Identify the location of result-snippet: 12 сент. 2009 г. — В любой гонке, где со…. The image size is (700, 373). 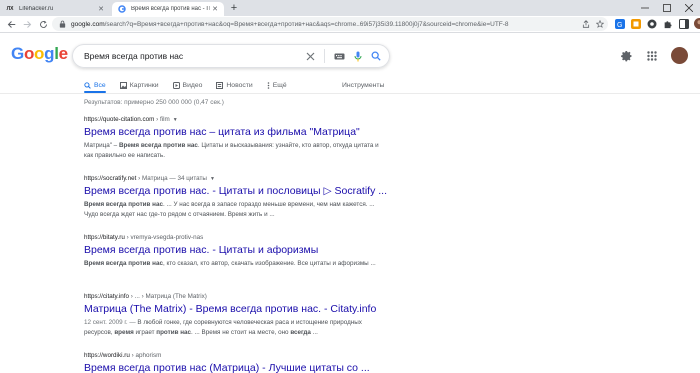
(234, 328).